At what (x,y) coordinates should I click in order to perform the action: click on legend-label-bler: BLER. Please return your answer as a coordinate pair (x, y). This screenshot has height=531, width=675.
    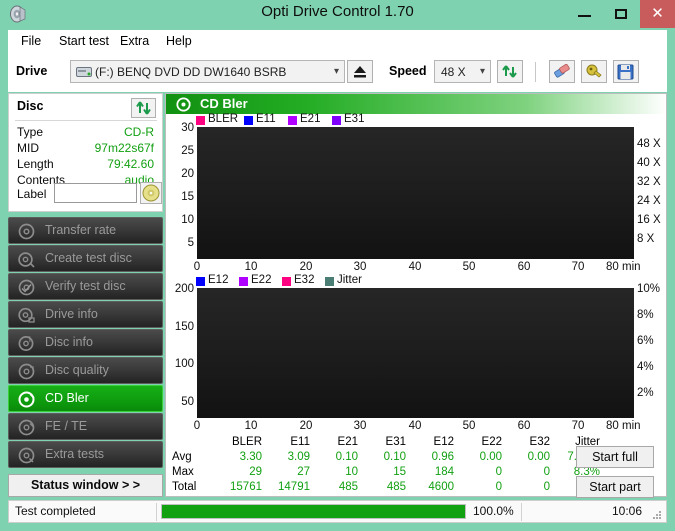
    Looking at the image, I should click on (223, 119).